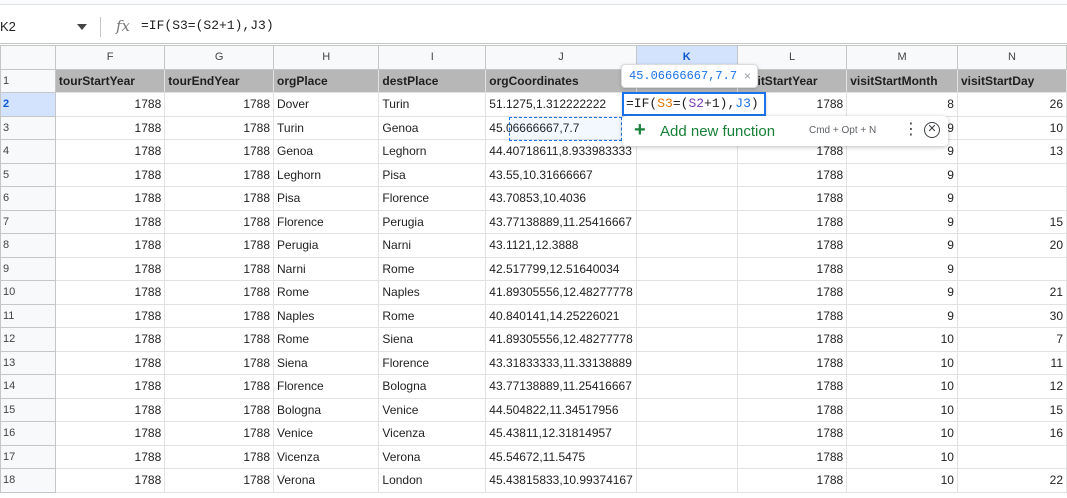 The width and height of the screenshot is (1067, 498). What do you see at coordinates (1011, 315) in the screenshot?
I see `cell: 30` at bounding box center [1011, 315].